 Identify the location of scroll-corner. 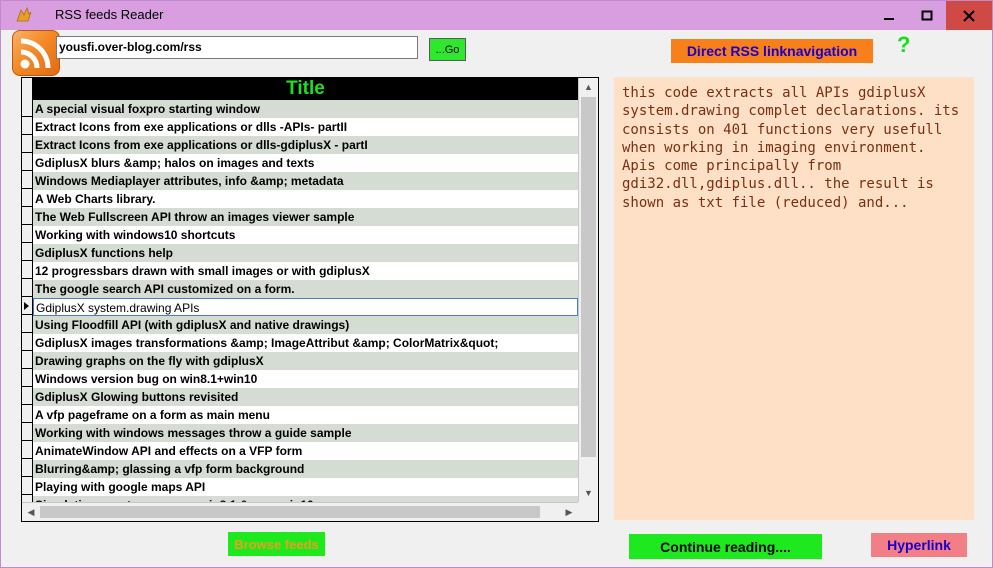
(588, 511).